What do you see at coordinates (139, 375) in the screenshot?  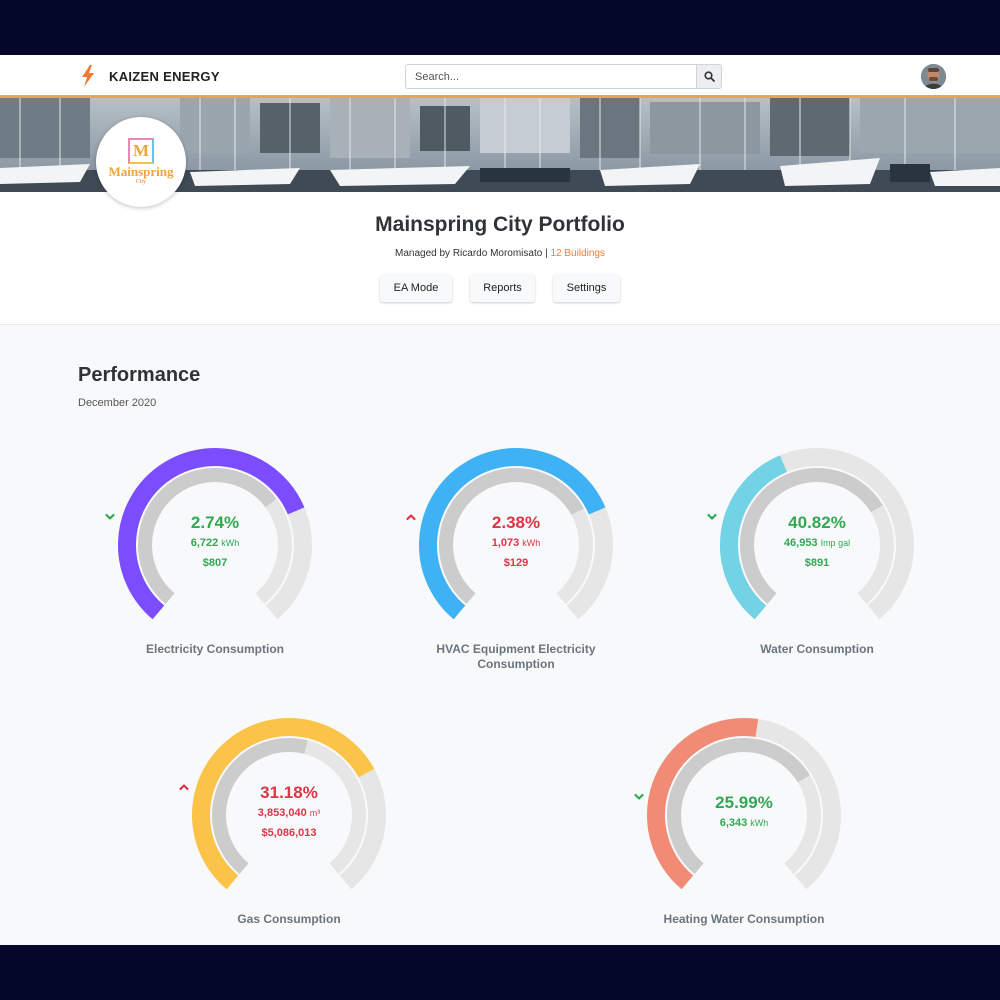 I see `performance-heading: Performance` at bounding box center [139, 375].